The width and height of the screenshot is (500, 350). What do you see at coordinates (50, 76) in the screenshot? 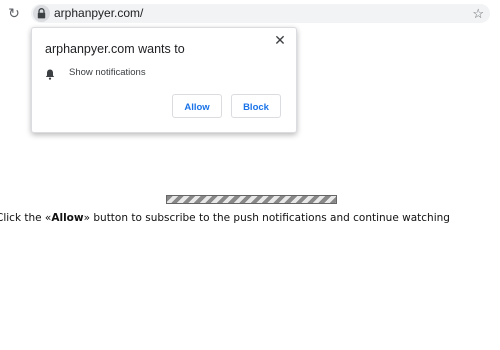
I see `bell-icon` at bounding box center [50, 76].